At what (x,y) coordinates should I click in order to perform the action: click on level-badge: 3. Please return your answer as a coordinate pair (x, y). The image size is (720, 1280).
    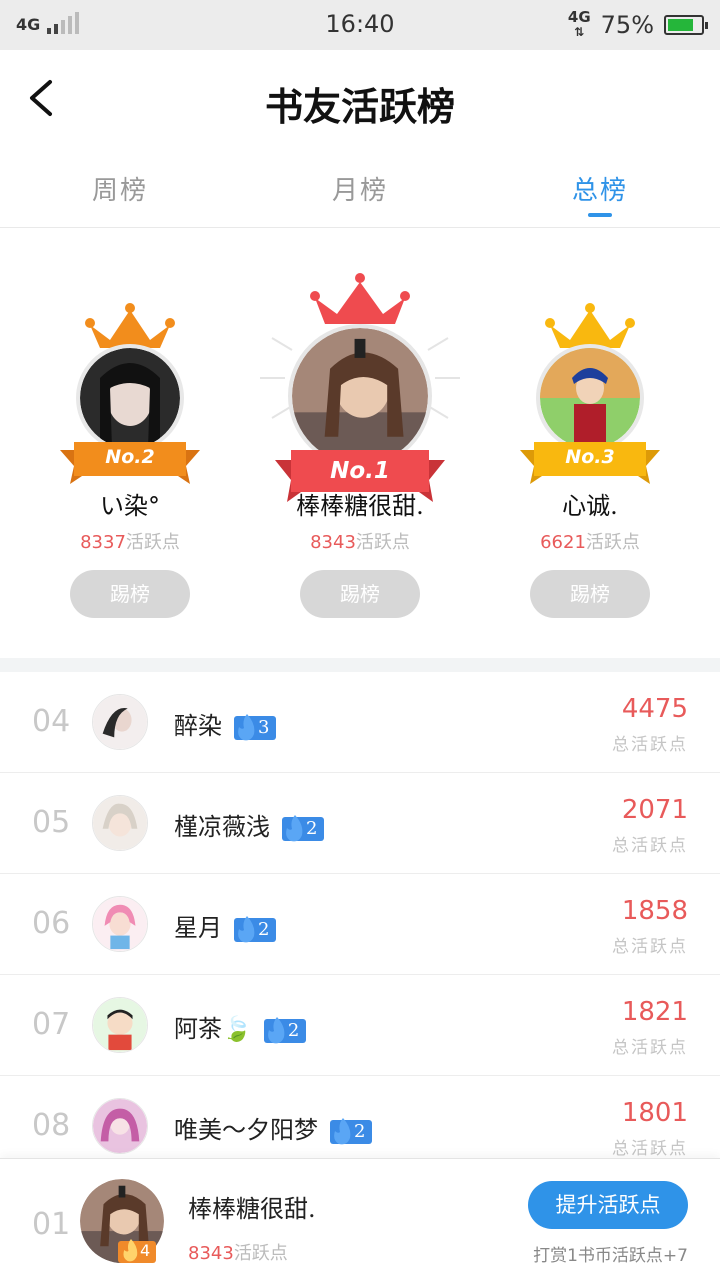
    Looking at the image, I should click on (255, 726).